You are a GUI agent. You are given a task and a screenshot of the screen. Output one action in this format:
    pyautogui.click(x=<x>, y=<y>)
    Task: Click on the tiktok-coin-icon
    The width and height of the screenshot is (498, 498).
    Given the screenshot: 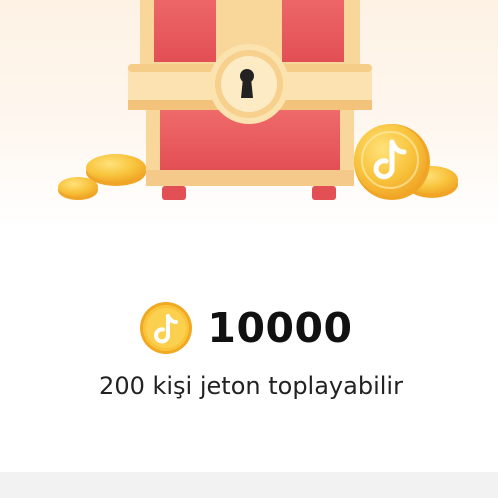 What is the action you would take?
    pyautogui.click(x=166, y=328)
    